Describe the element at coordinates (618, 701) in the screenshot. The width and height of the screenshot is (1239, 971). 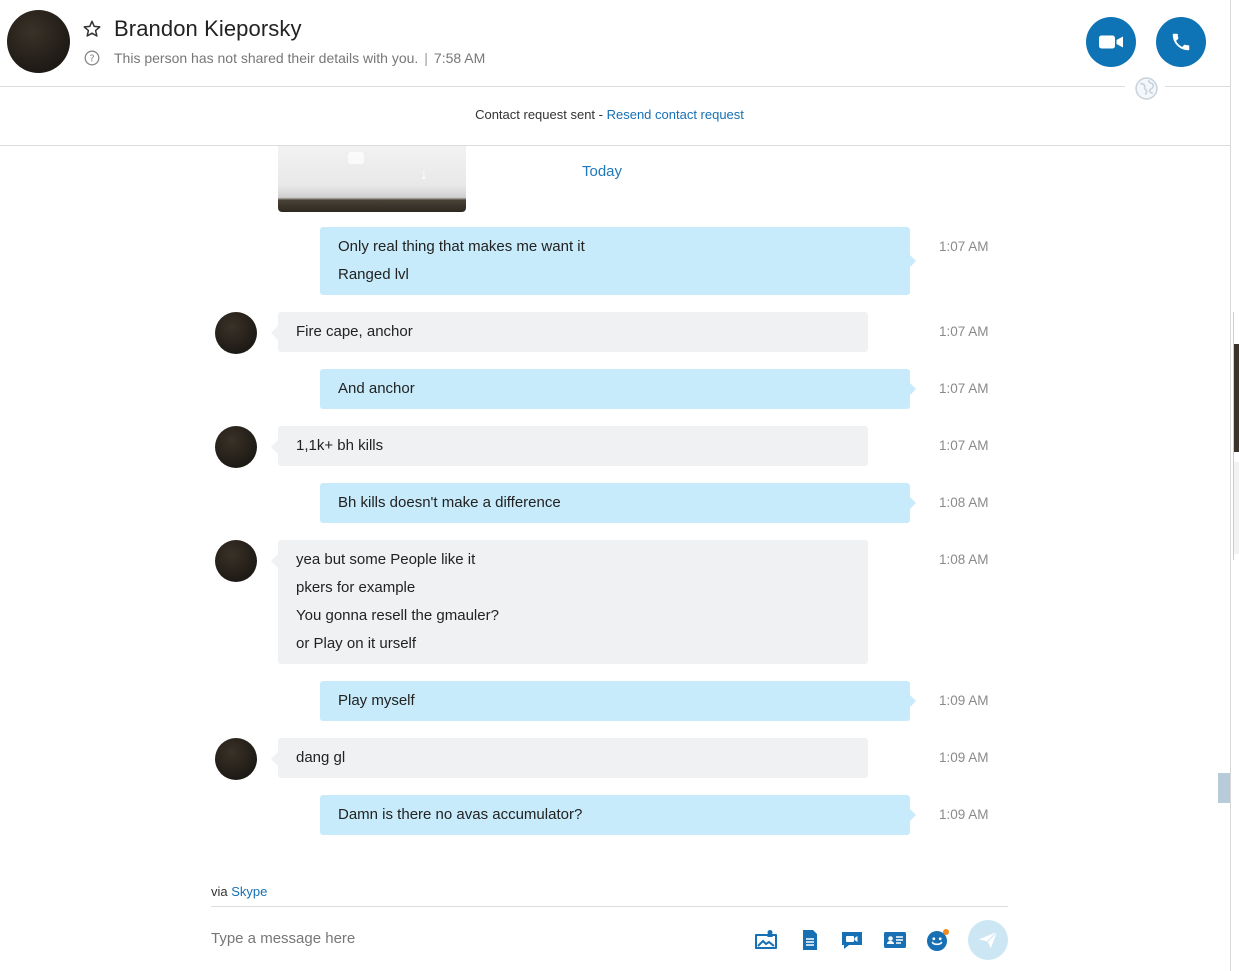
I see `outgoing-message: Play myself` at that location.